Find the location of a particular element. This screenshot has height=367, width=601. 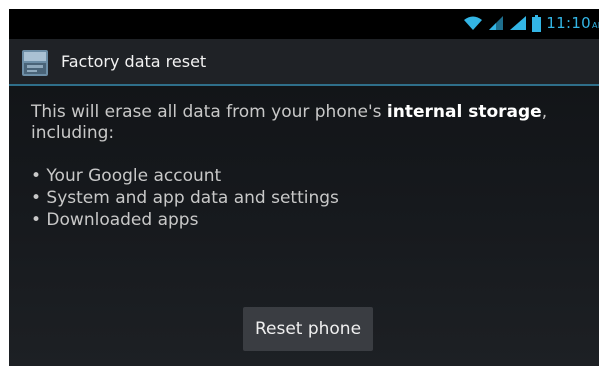

status-icons: 11:10AM is located at coordinates (531, 23).